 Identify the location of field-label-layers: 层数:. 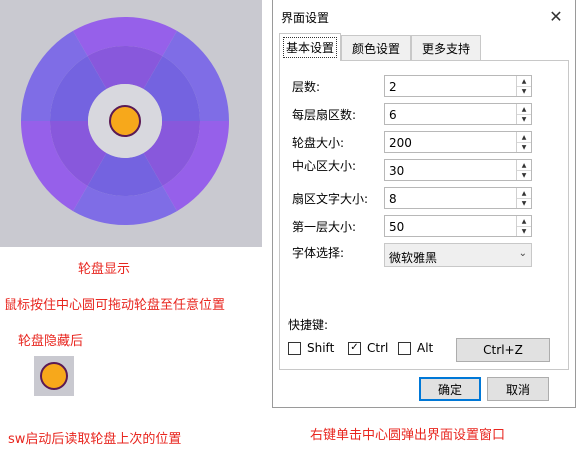
(306, 87).